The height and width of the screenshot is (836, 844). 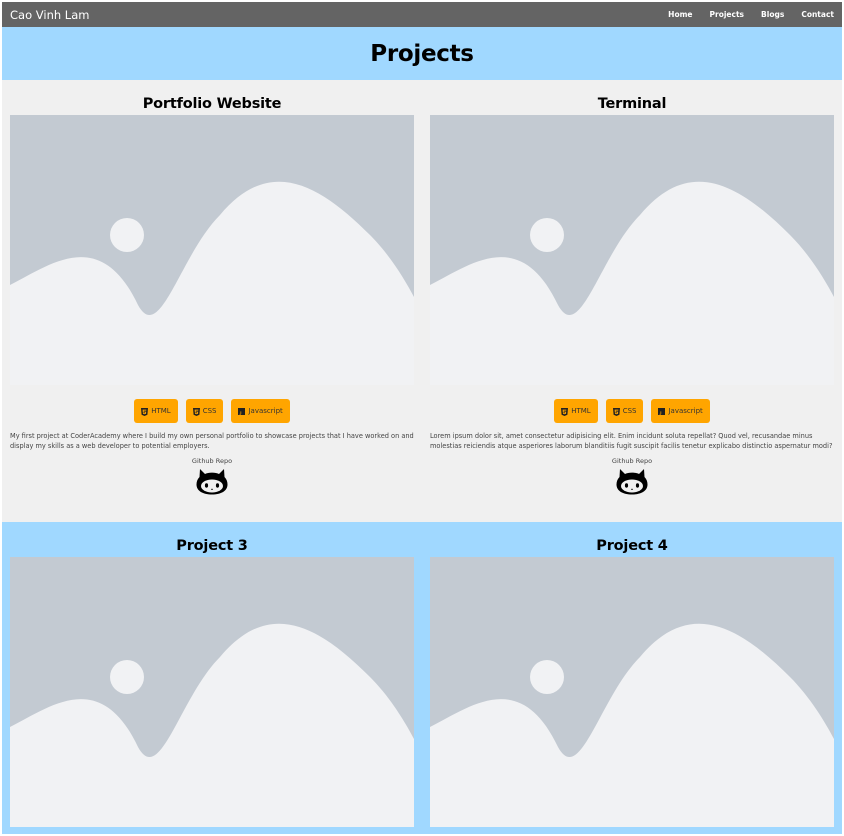 I want to click on page-title: Projects, so click(x=422, y=53).